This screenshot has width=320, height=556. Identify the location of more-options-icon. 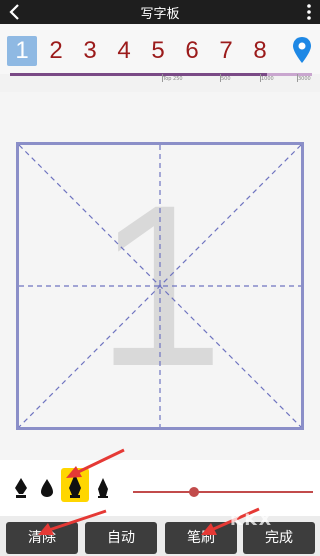
(309, 12).